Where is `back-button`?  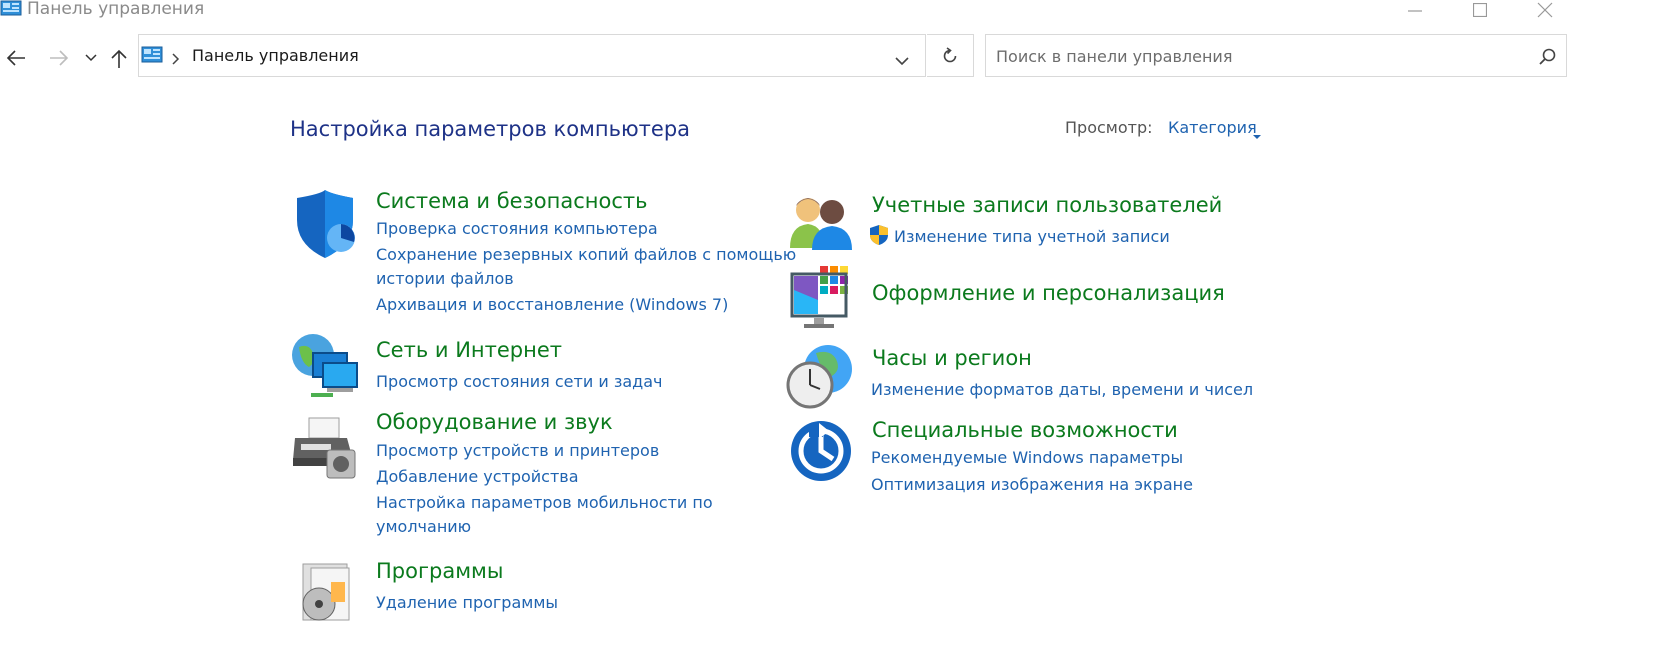 back-button is located at coordinates (16, 58).